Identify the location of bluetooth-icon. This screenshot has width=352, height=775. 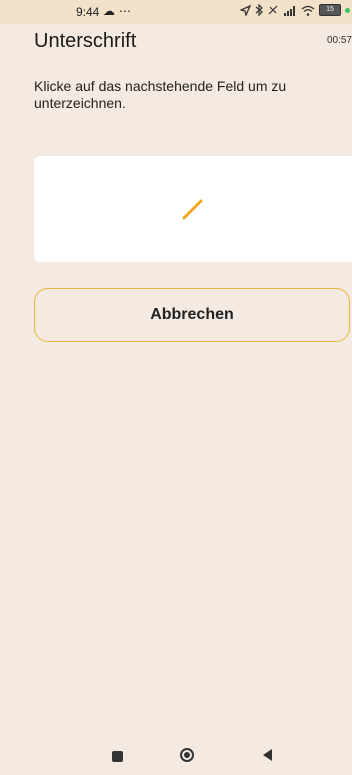
(259, 10).